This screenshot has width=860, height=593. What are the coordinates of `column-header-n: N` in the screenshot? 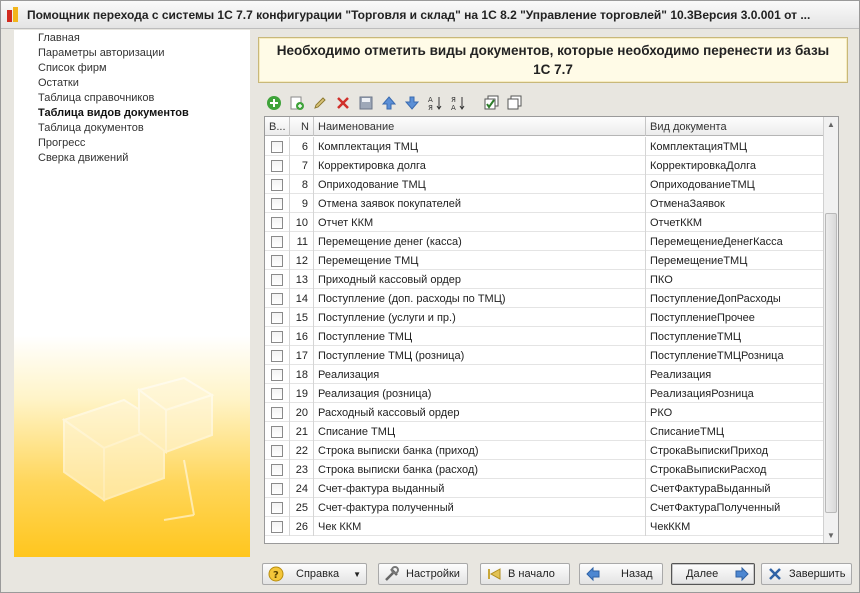 It's located at (302, 126).